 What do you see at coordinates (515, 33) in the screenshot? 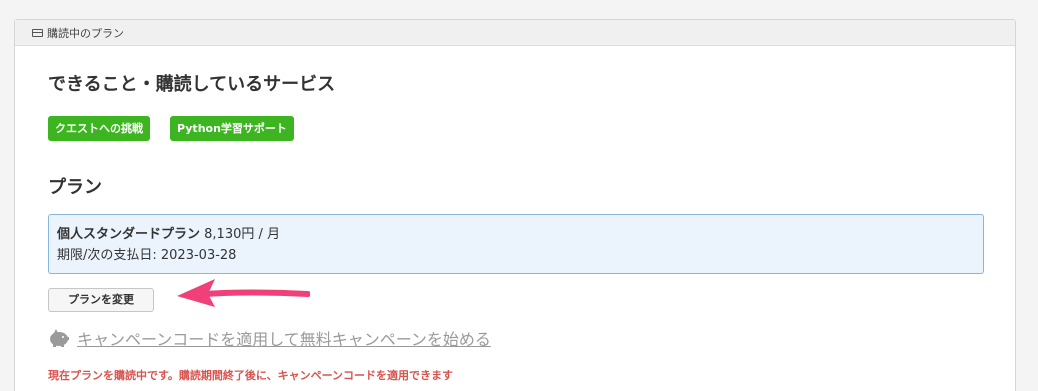
I see `panel-header: 購読中のプラン` at bounding box center [515, 33].